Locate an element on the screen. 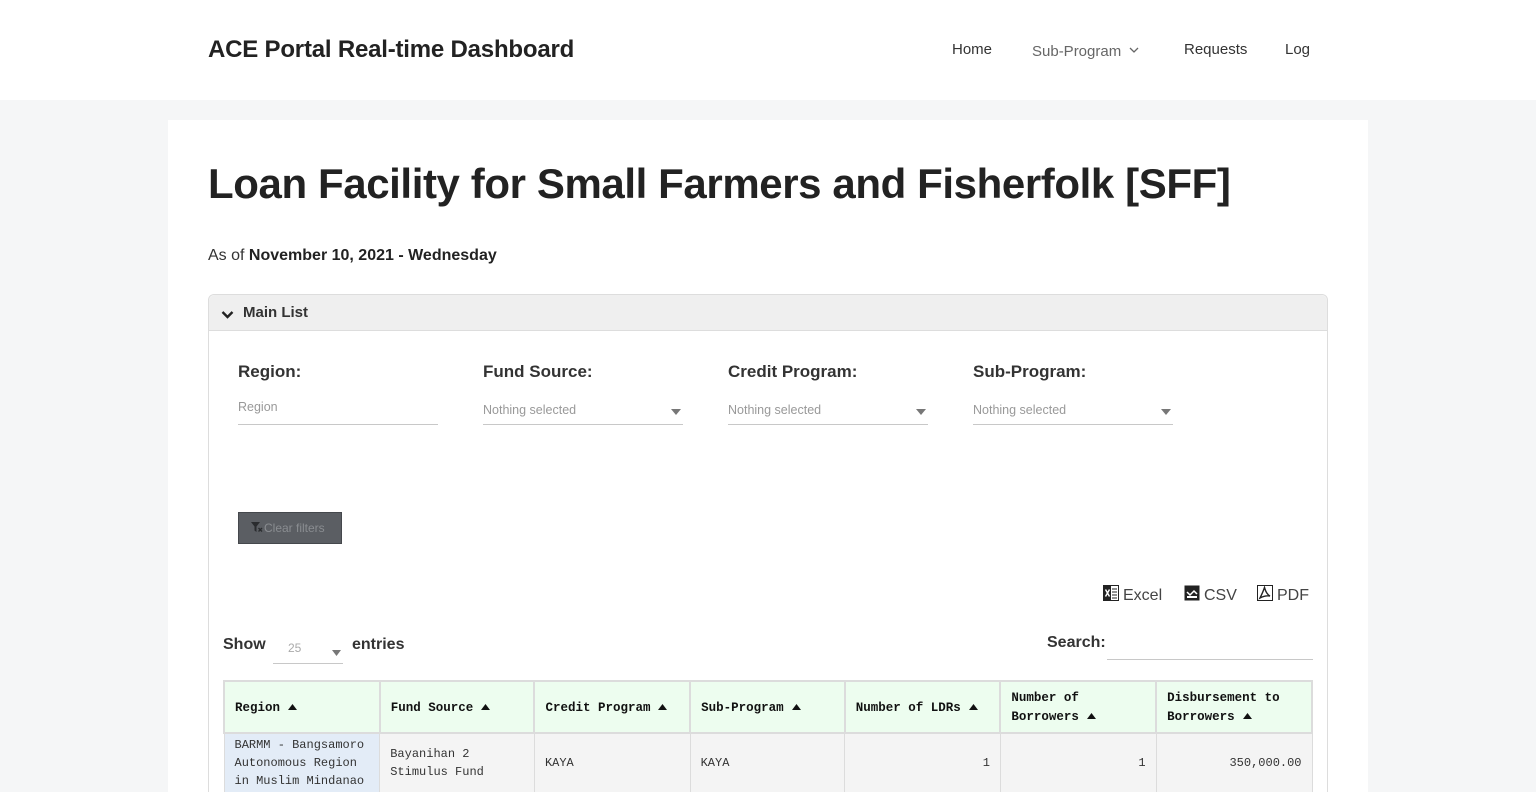  clear-filters-button: Clear filters is located at coordinates (290, 528).